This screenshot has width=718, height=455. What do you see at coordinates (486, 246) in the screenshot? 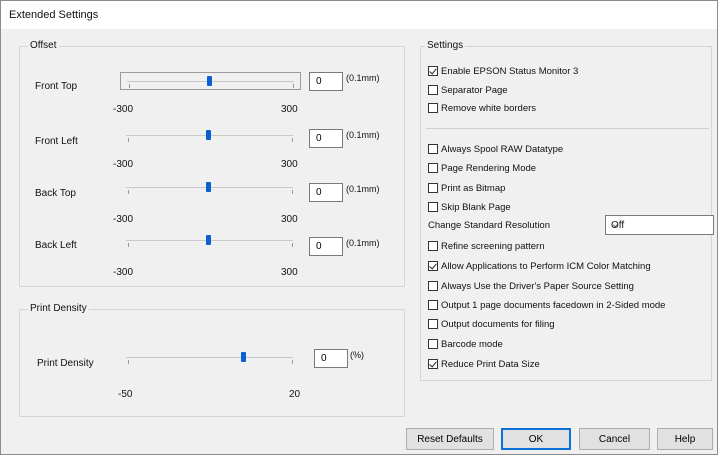
I see `checkbox-refine-screening: Refine screening pattern` at bounding box center [486, 246].